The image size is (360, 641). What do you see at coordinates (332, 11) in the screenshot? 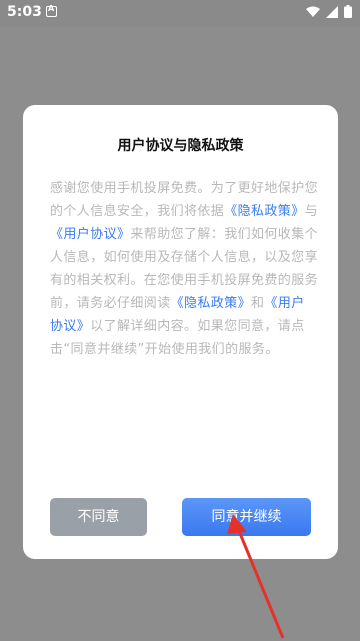
I see `signal-icon` at bounding box center [332, 11].